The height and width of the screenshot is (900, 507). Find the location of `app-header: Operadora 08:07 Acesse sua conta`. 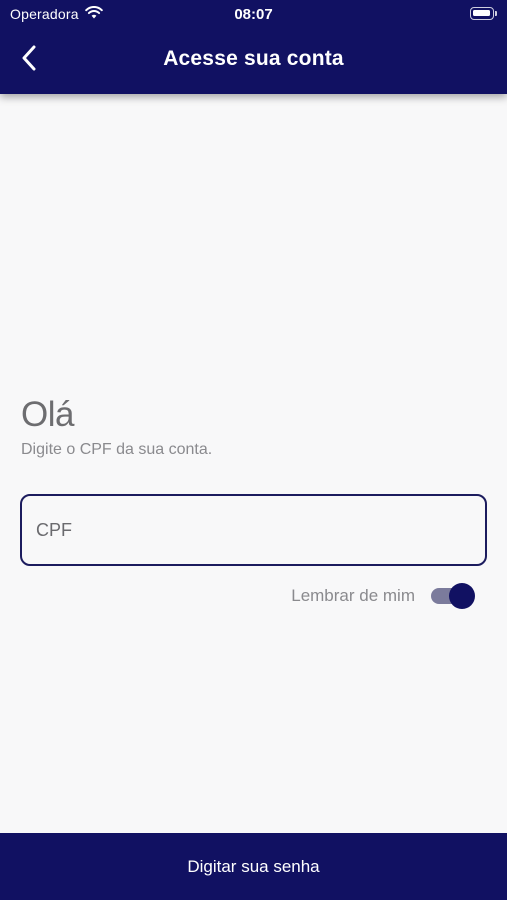

app-header: Operadora 08:07 Acesse sua conta is located at coordinates (253, 47).